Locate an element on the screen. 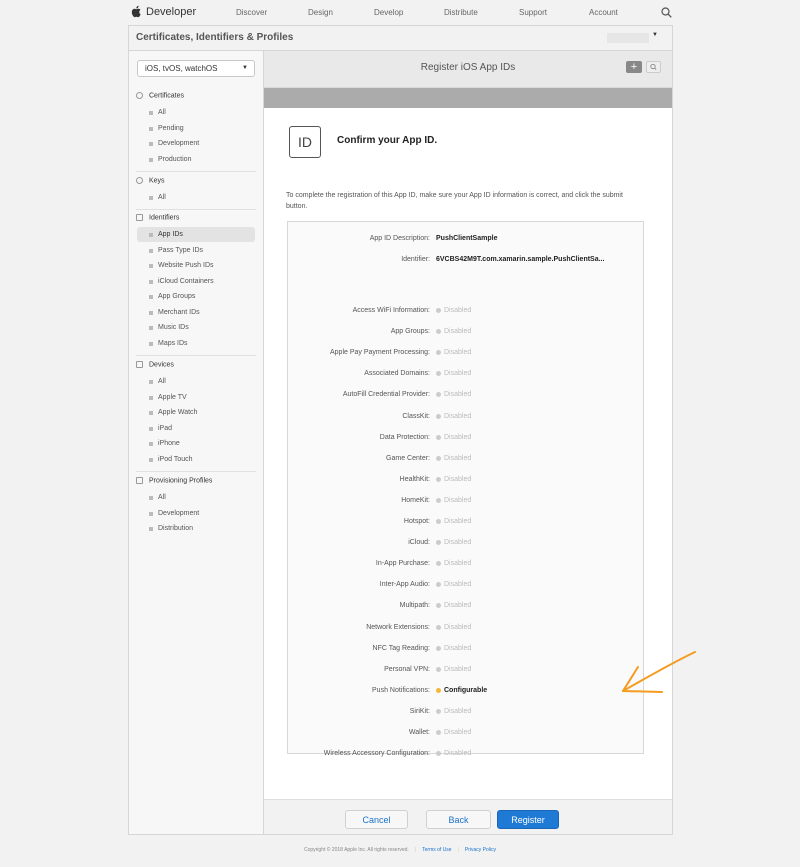  sidebar-item-profiles-distribution: Distribution is located at coordinates (196, 528).